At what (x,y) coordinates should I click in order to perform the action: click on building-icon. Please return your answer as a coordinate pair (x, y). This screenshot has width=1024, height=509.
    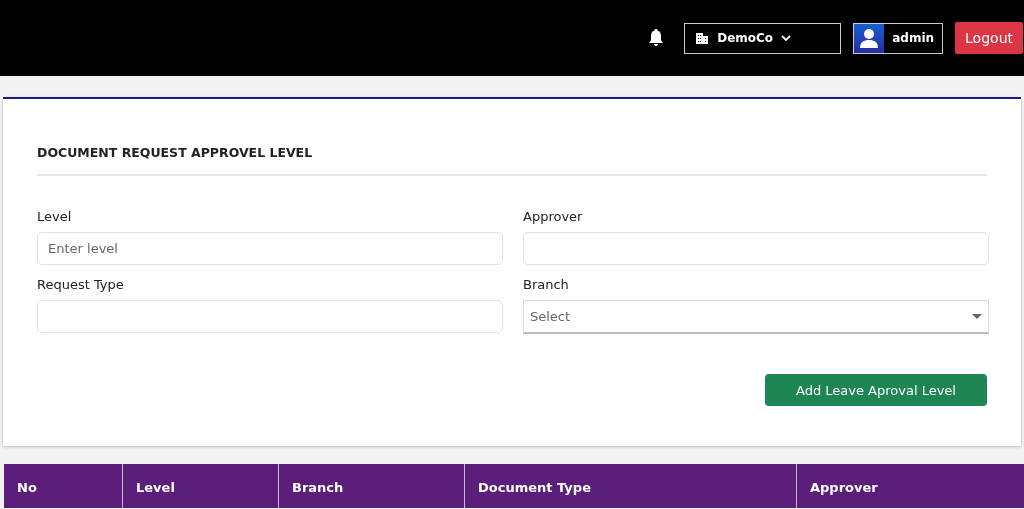
    Looking at the image, I should click on (702, 38).